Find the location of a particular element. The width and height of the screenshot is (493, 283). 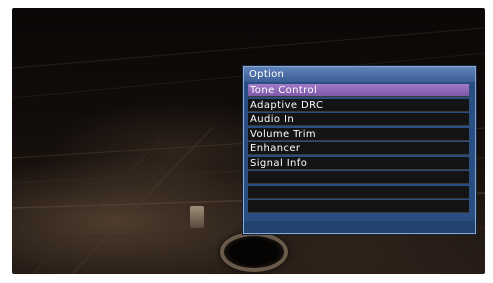

option-menu-title: Option is located at coordinates (359, 74).